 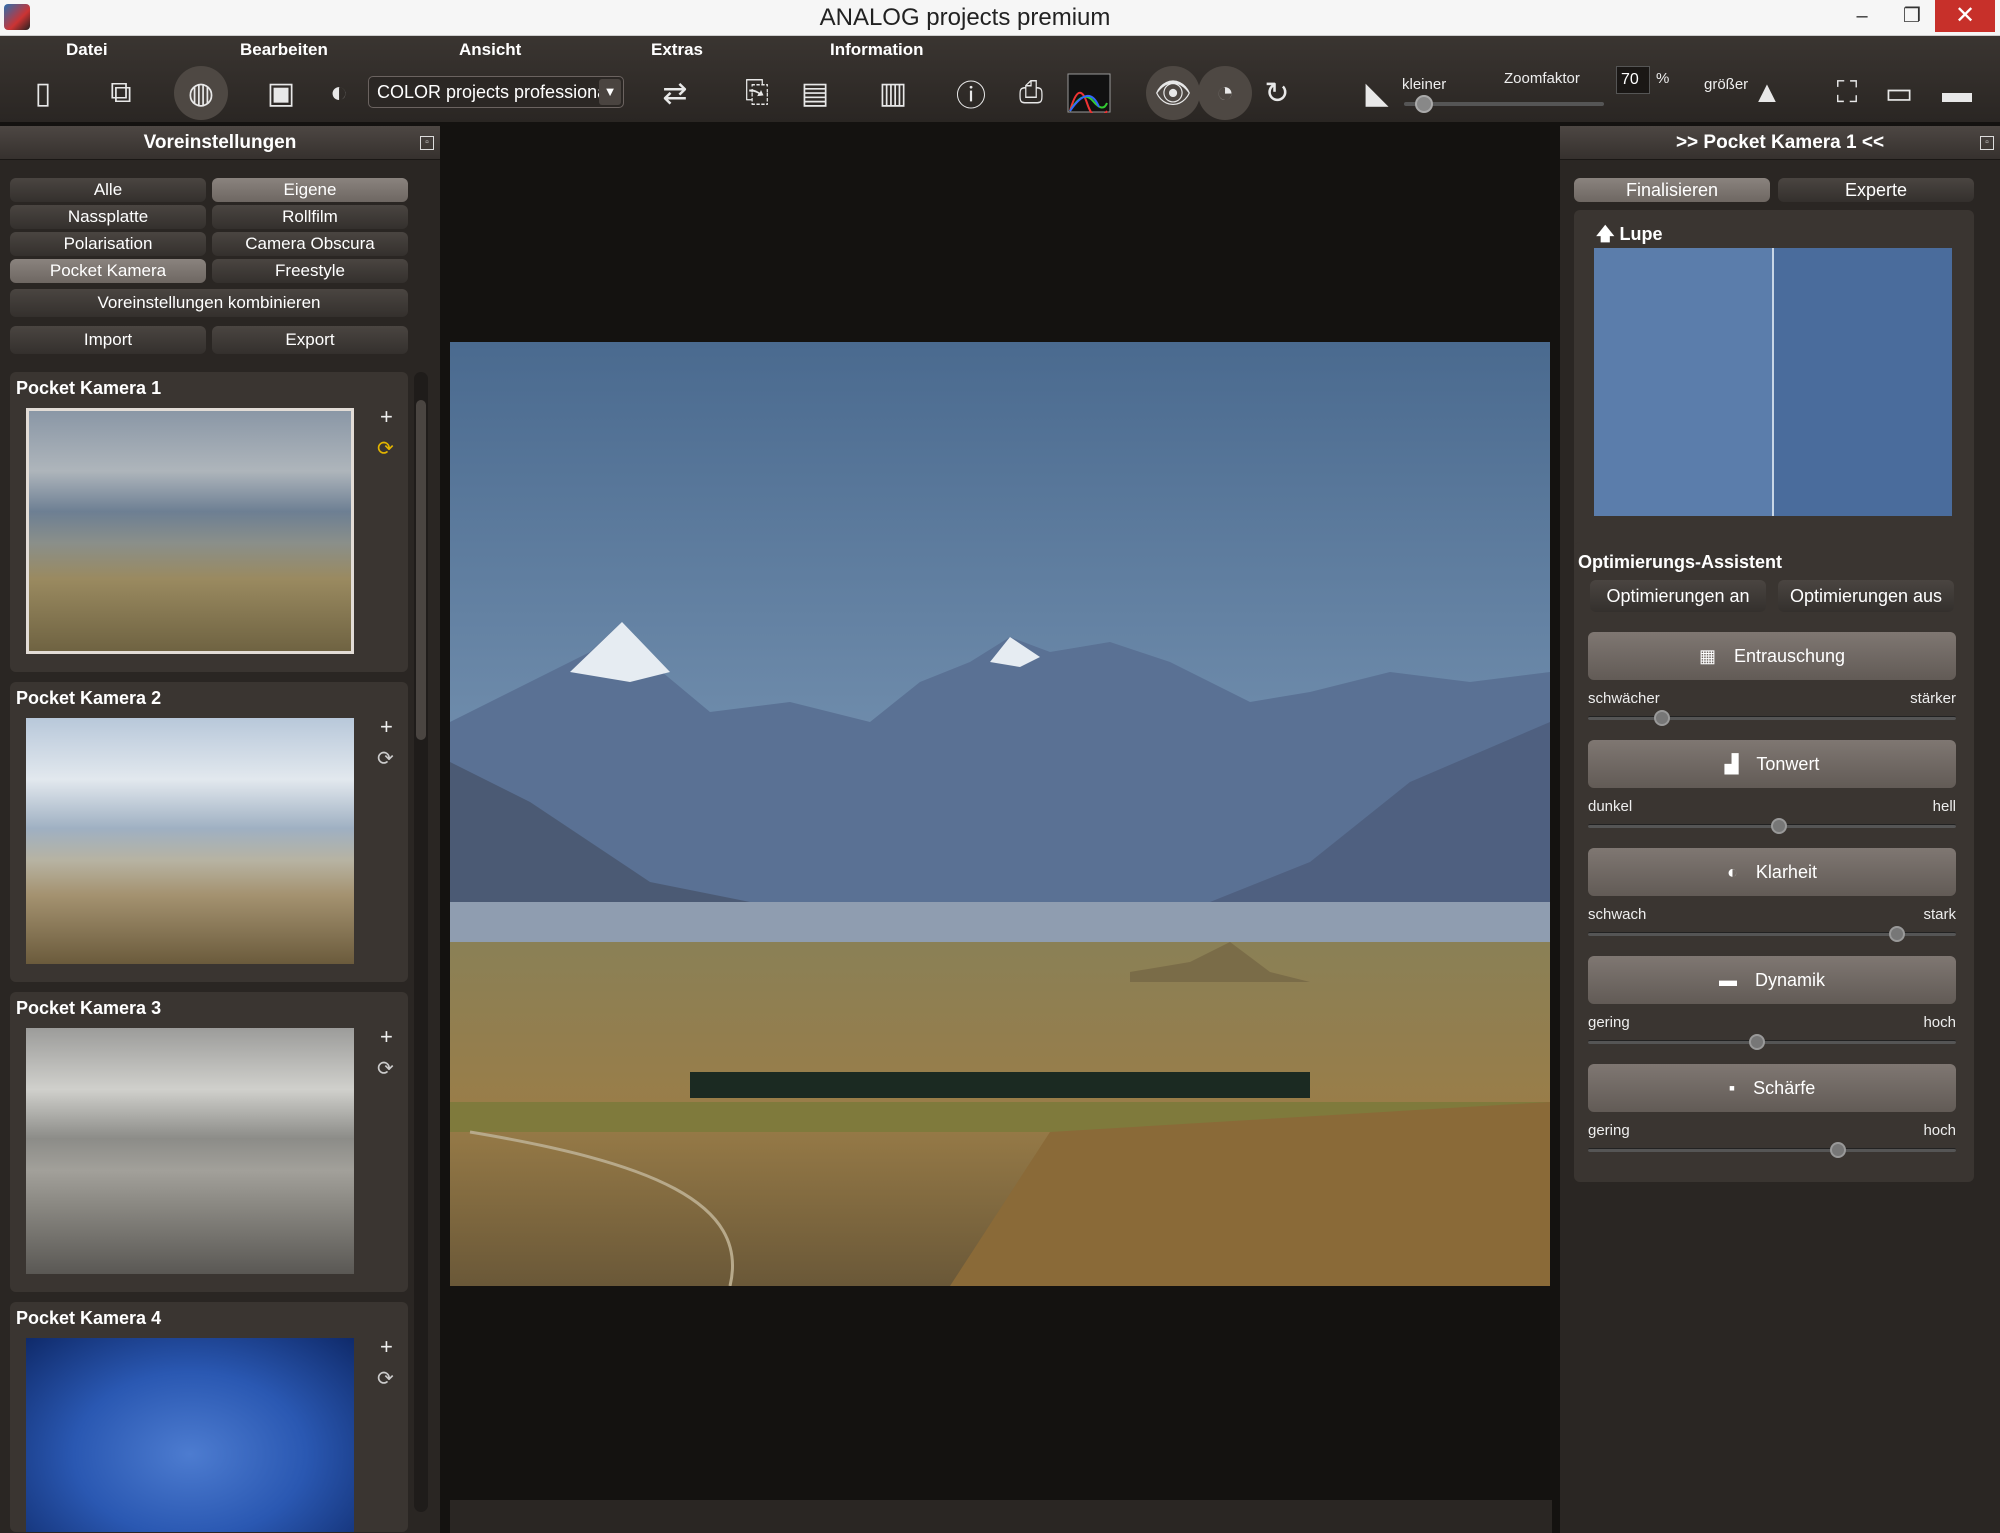 I want to click on info-icon: ⓘ, so click(x=971, y=93).